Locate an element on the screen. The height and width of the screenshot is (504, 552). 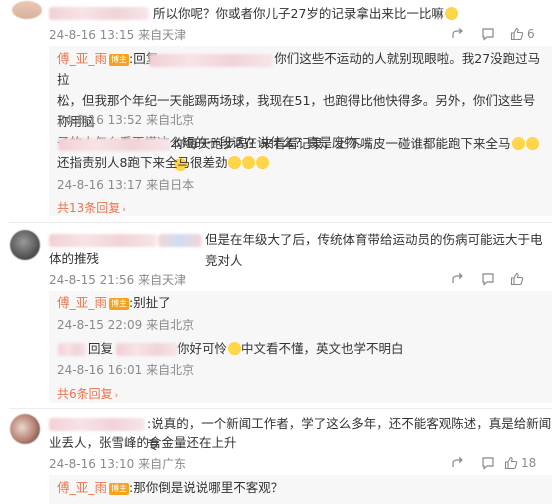
comment-text: 但是在年级大了后，传统体育带给运动员的伤病可能远大于电竞对人 is located at coordinates (374, 250).